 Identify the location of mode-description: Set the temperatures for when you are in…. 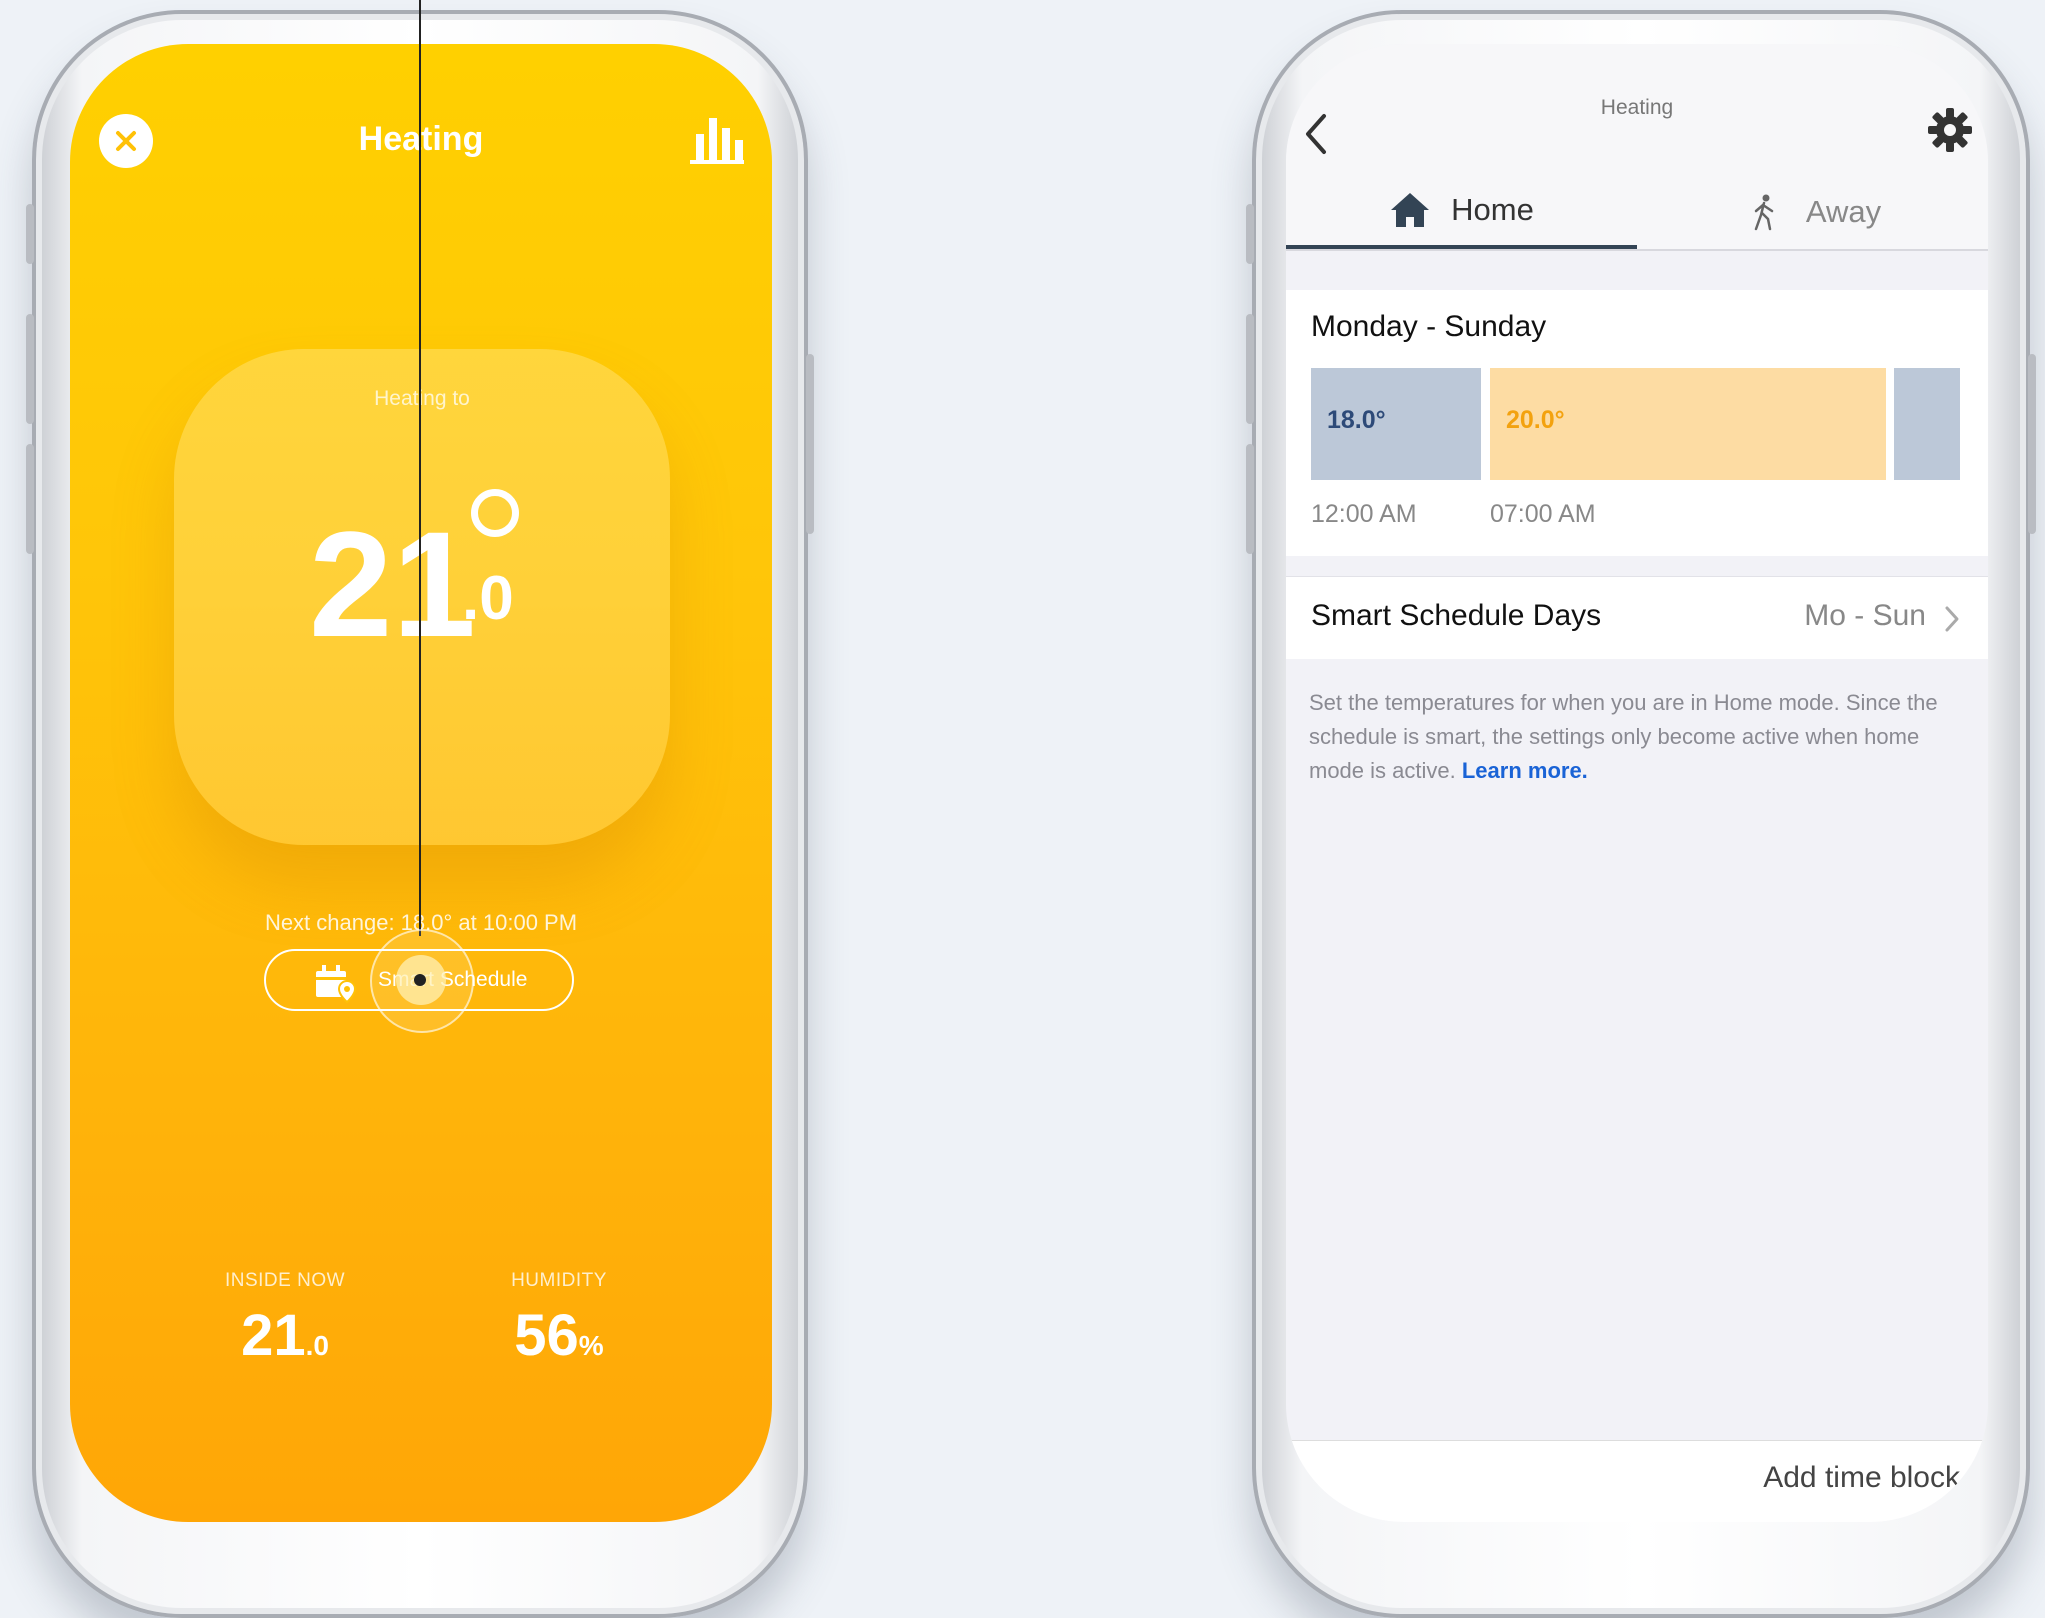
(1634, 737).